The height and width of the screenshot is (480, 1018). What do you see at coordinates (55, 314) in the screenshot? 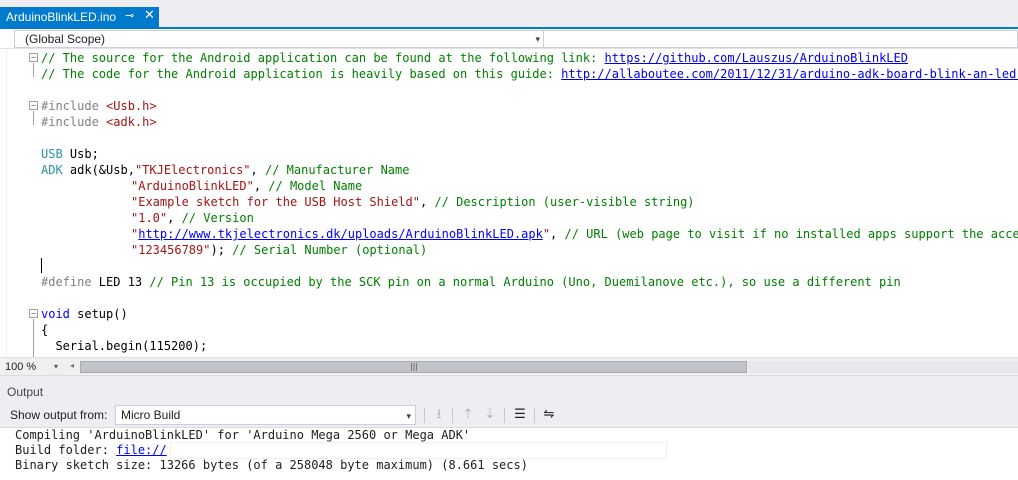
I see `keyword: void` at bounding box center [55, 314].